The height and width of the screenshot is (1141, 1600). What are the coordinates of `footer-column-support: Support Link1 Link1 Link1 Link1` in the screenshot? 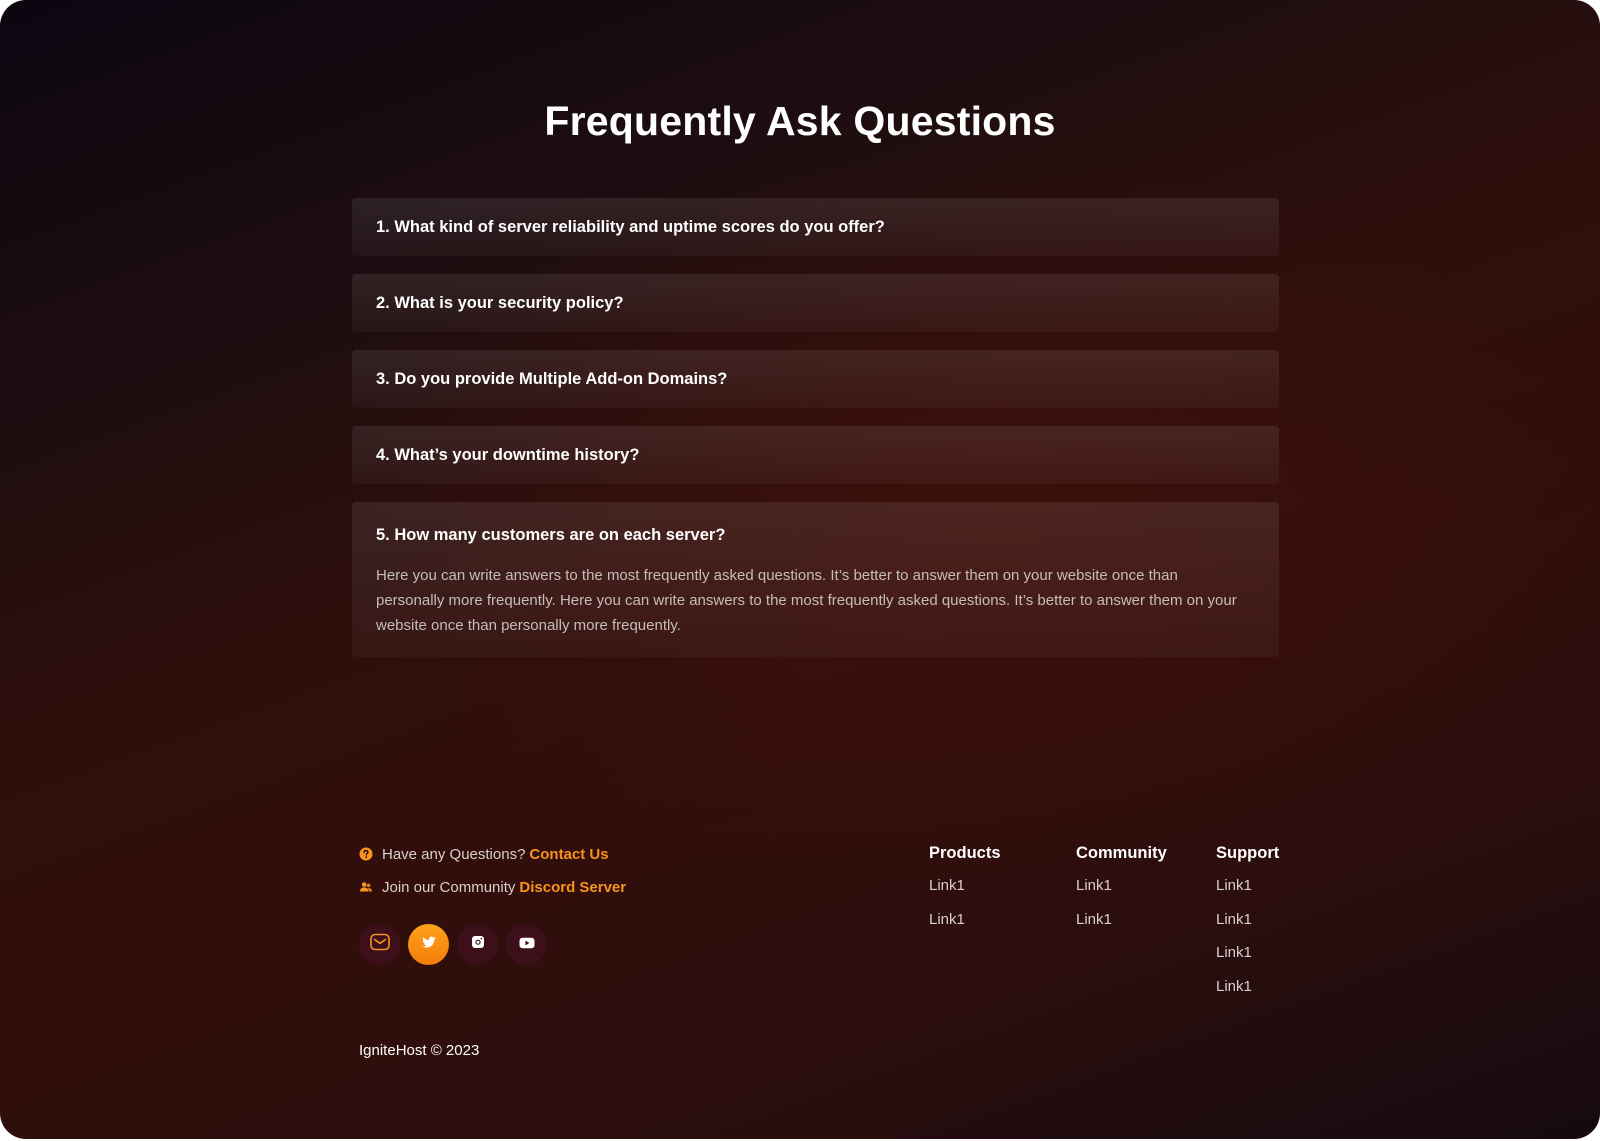 It's located at (1247, 927).